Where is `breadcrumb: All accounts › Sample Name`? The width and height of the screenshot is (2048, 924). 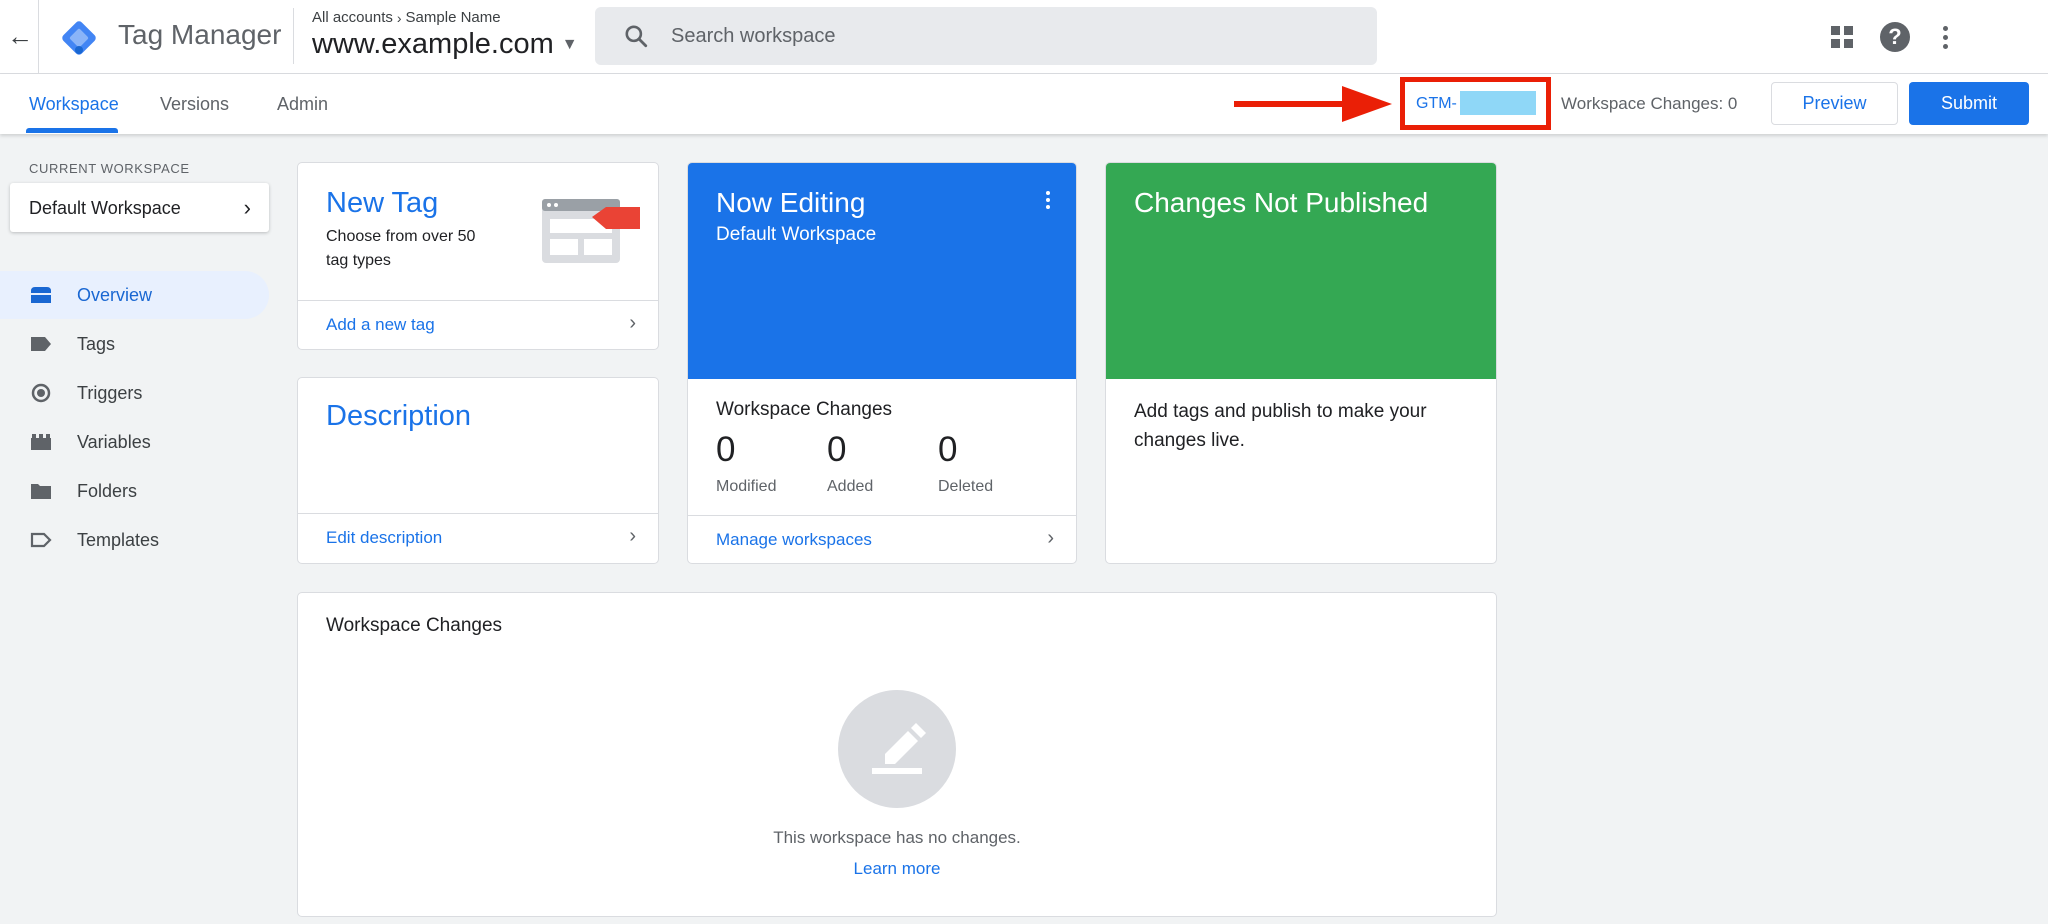
breadcrumb: All accounts › Sample Name is located at coordinates (406, 17).